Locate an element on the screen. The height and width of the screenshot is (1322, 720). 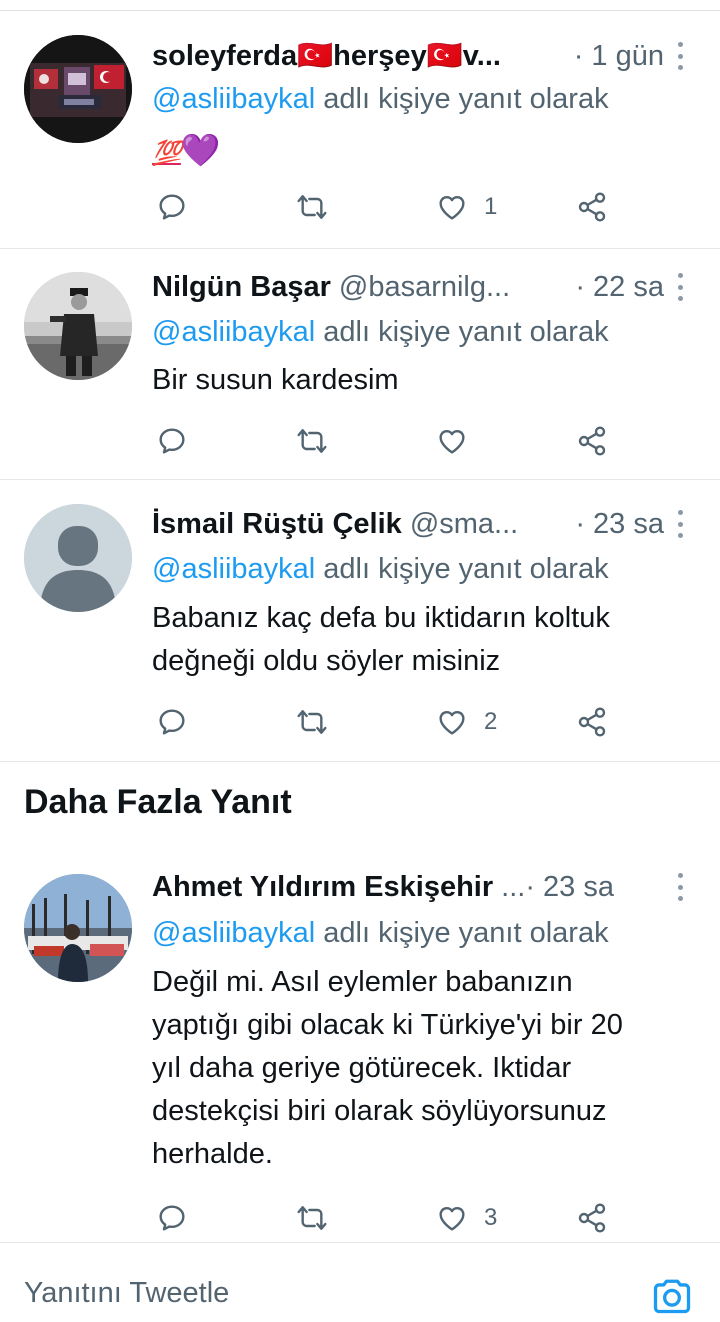
display-name: Nilgün Başar is located at coordinates (241, 287).